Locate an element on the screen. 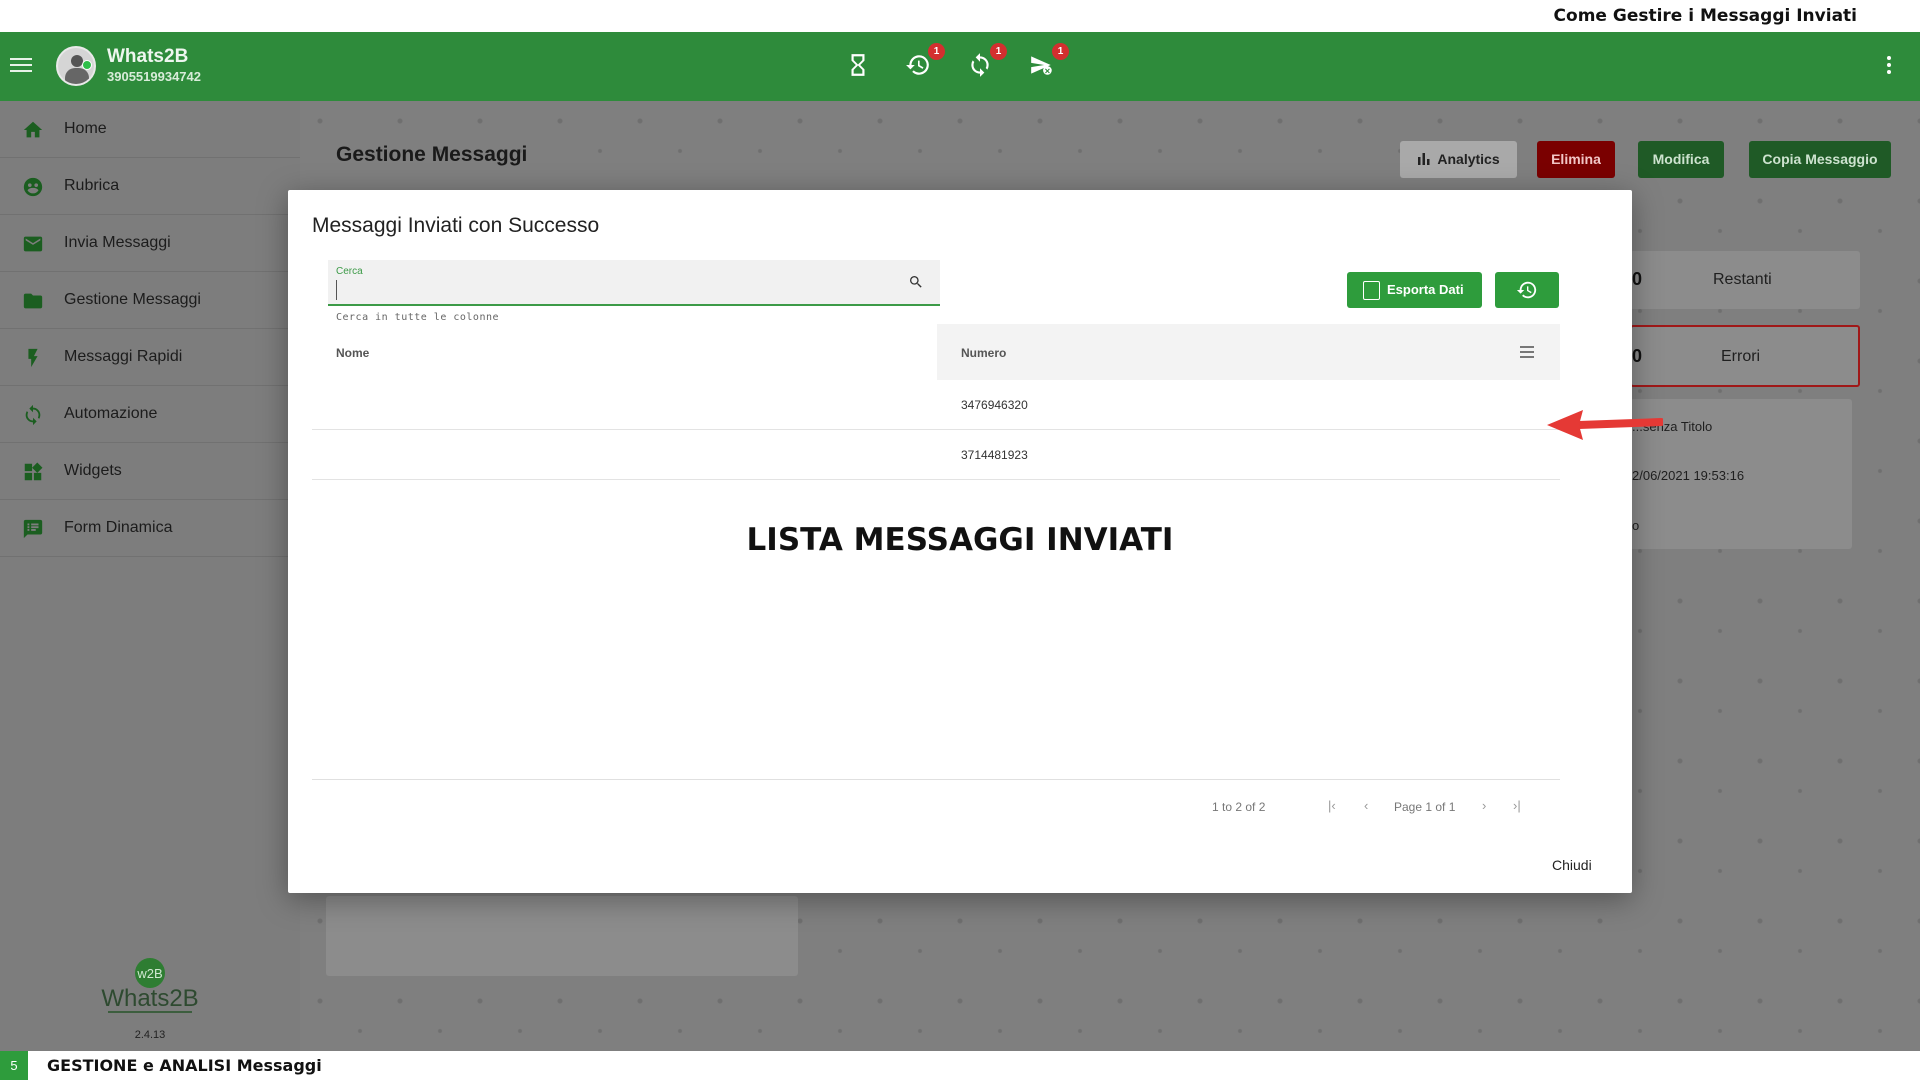 This screenshot has height=1080, width=1920. background-card is located at coordinates (562, 936).